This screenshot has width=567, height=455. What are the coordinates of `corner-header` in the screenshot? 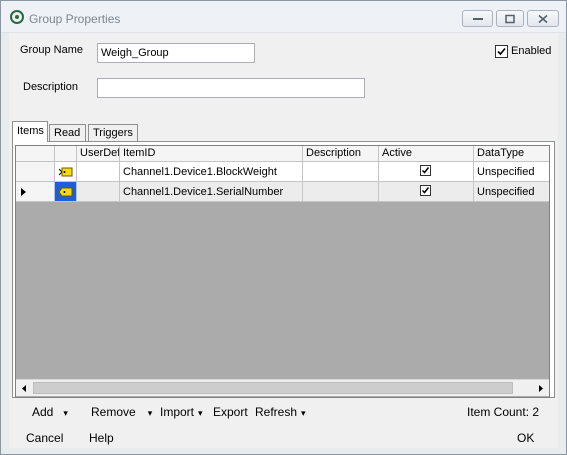 It's located at (35, 154).